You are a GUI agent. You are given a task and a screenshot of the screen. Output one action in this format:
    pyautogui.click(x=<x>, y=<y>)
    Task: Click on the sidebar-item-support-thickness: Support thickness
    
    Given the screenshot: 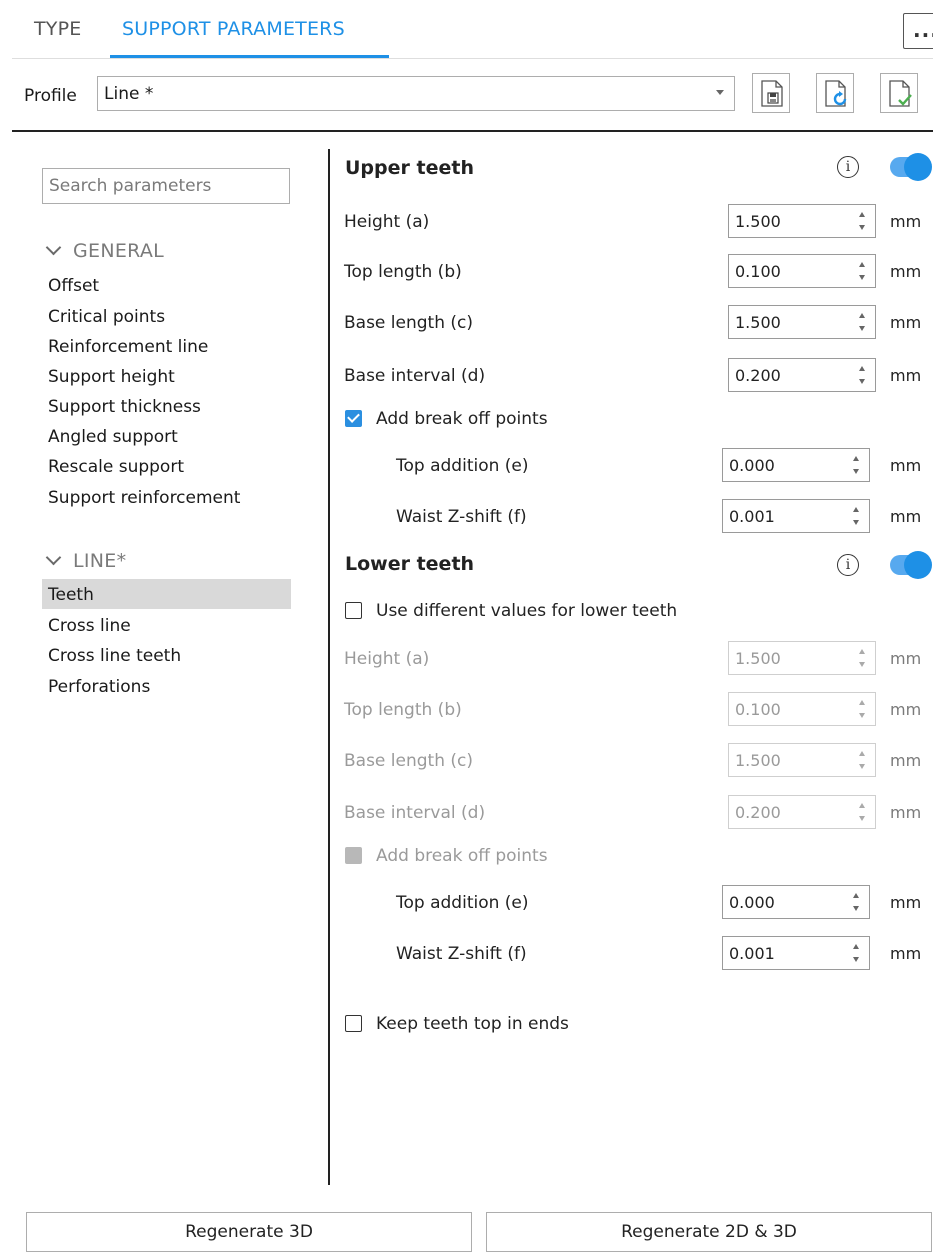 What is the action you would take?
    pyautogui.click(x=124, y=407)
    